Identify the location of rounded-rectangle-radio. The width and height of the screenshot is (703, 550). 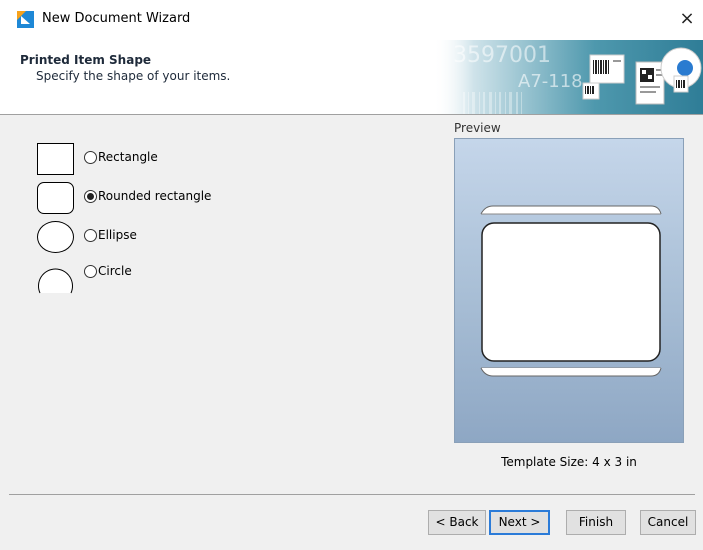
(90, 196).